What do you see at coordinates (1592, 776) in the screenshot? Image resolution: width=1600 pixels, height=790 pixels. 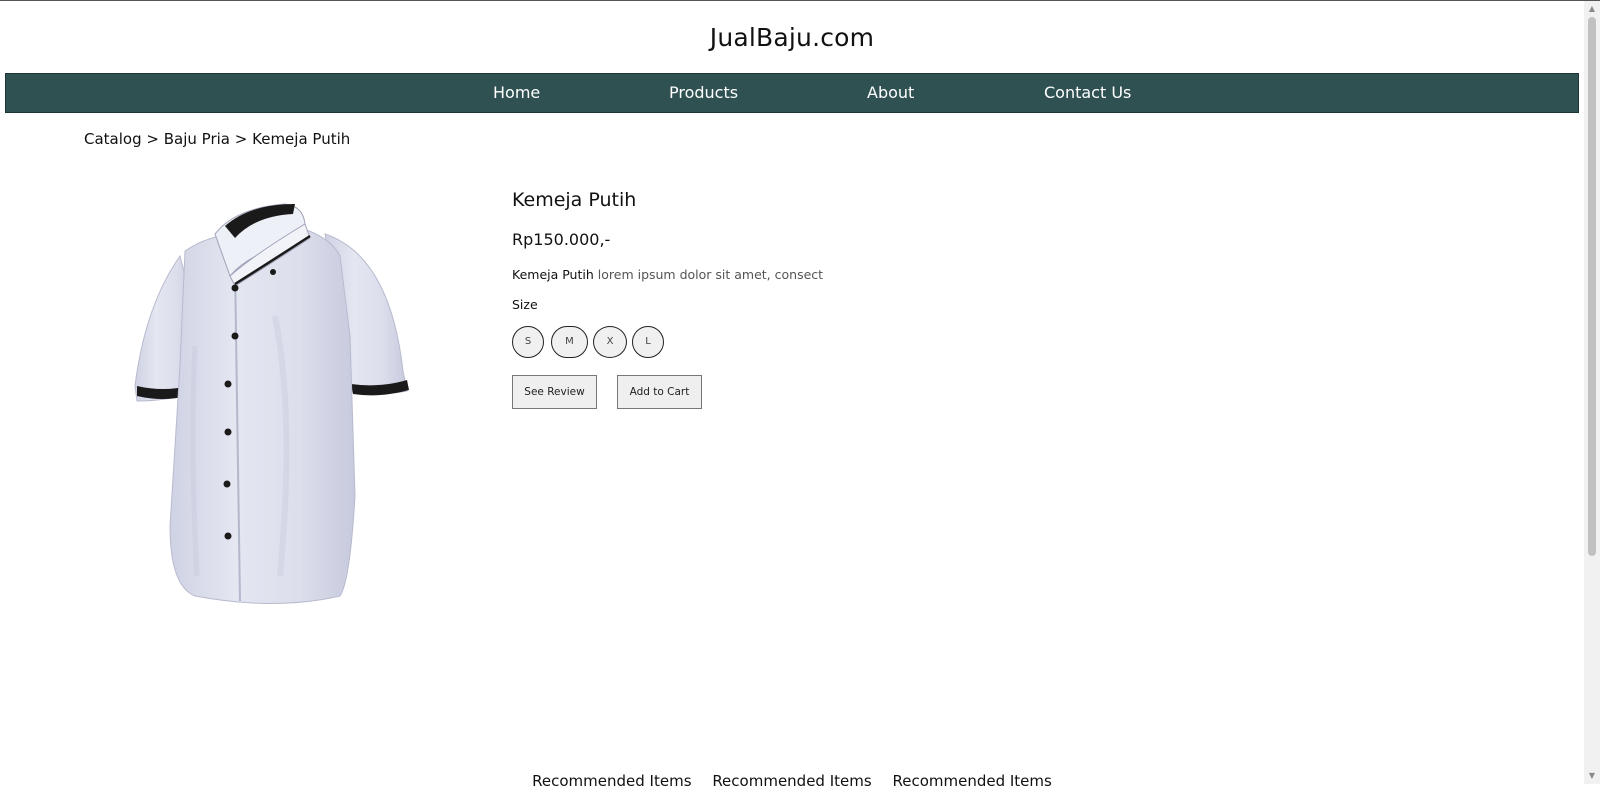 I see `scroll-down-icon: ▼` at bounding box center [1592, 776].